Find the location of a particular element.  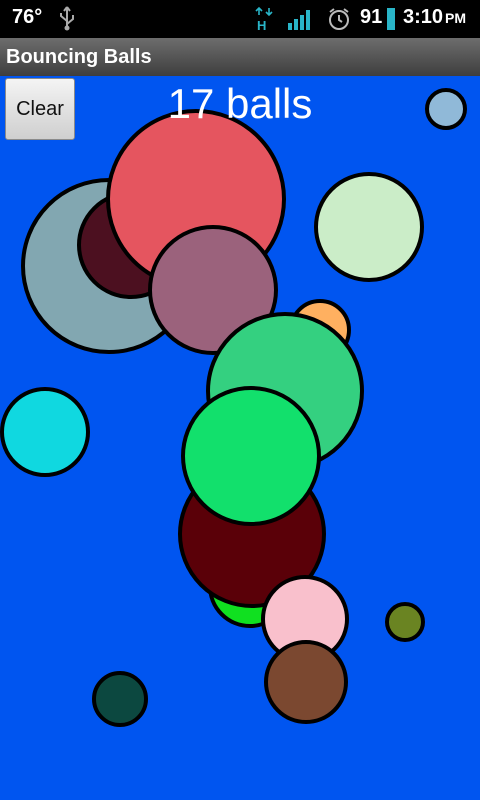

battery-icon is located at coordinates (391, 19).